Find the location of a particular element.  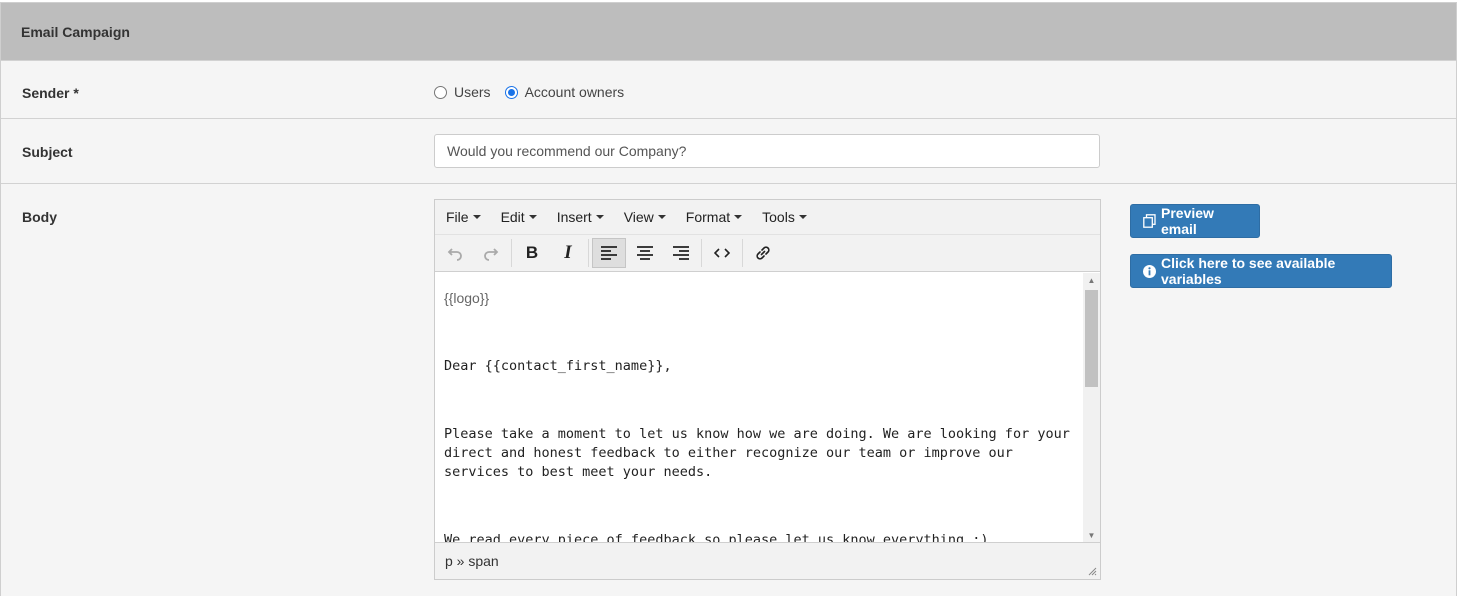

bold-icon: B is located at coordinates (532, 253).